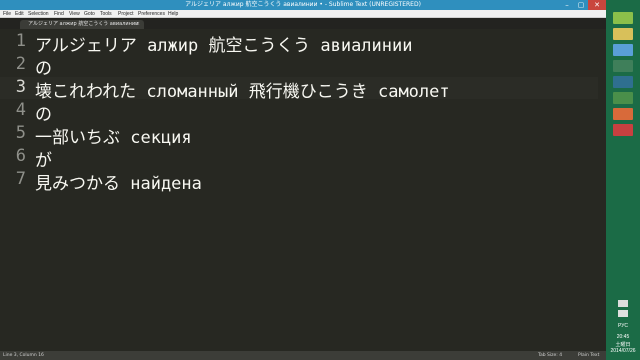 This screenshot has height=360, width=640. What do you see at coordinates (20, 133) in the screenshot?
I see `line-number: 5` at bounding box center [20, 133].